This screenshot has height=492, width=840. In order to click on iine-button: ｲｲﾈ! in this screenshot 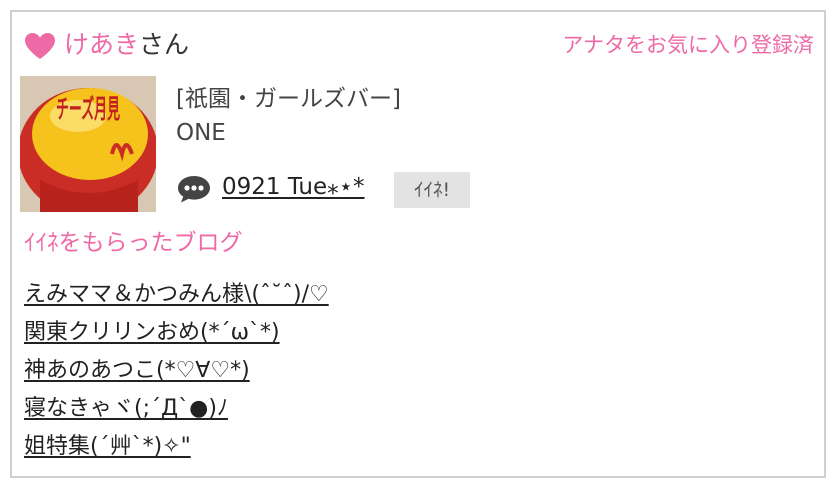, I will do `click(432, 190)`.